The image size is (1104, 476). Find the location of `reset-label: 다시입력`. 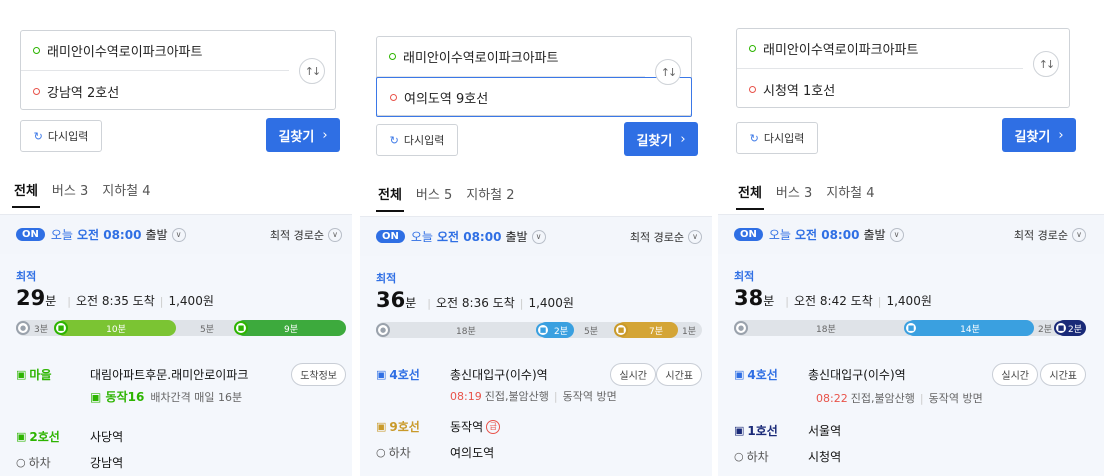

reset-label: 다시입력 is located at coordinates (424, 140).